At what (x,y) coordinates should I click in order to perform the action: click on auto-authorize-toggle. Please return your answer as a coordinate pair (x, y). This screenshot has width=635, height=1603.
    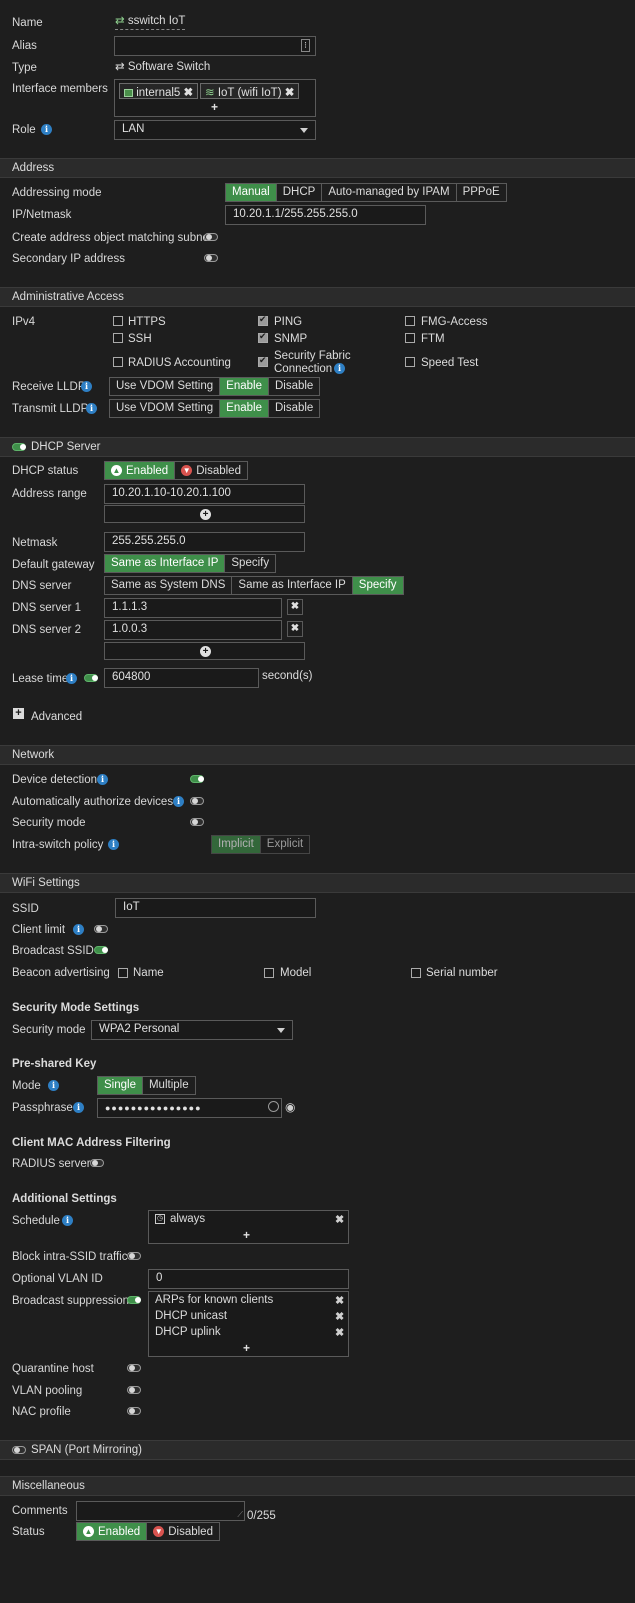
    Looking at the image, I should click on (197, 801).